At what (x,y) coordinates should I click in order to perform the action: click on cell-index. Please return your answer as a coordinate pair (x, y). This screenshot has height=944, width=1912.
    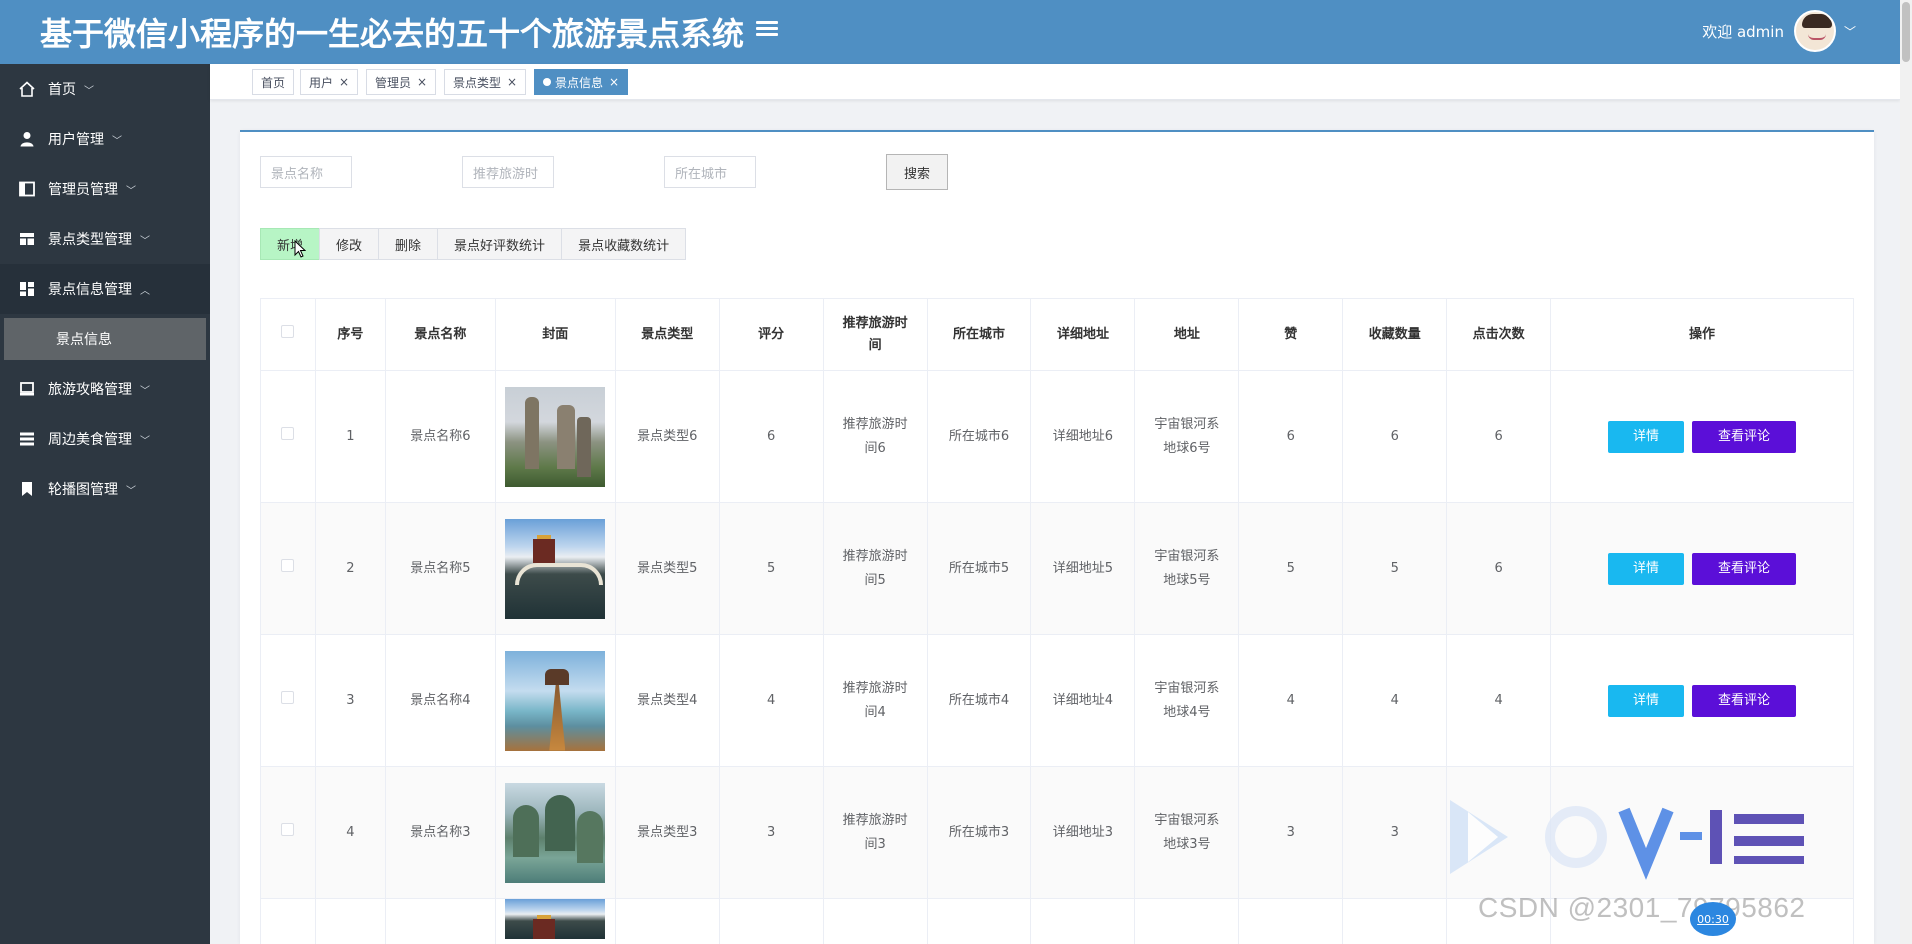
    Looking at the image, I should click on (350, 921).